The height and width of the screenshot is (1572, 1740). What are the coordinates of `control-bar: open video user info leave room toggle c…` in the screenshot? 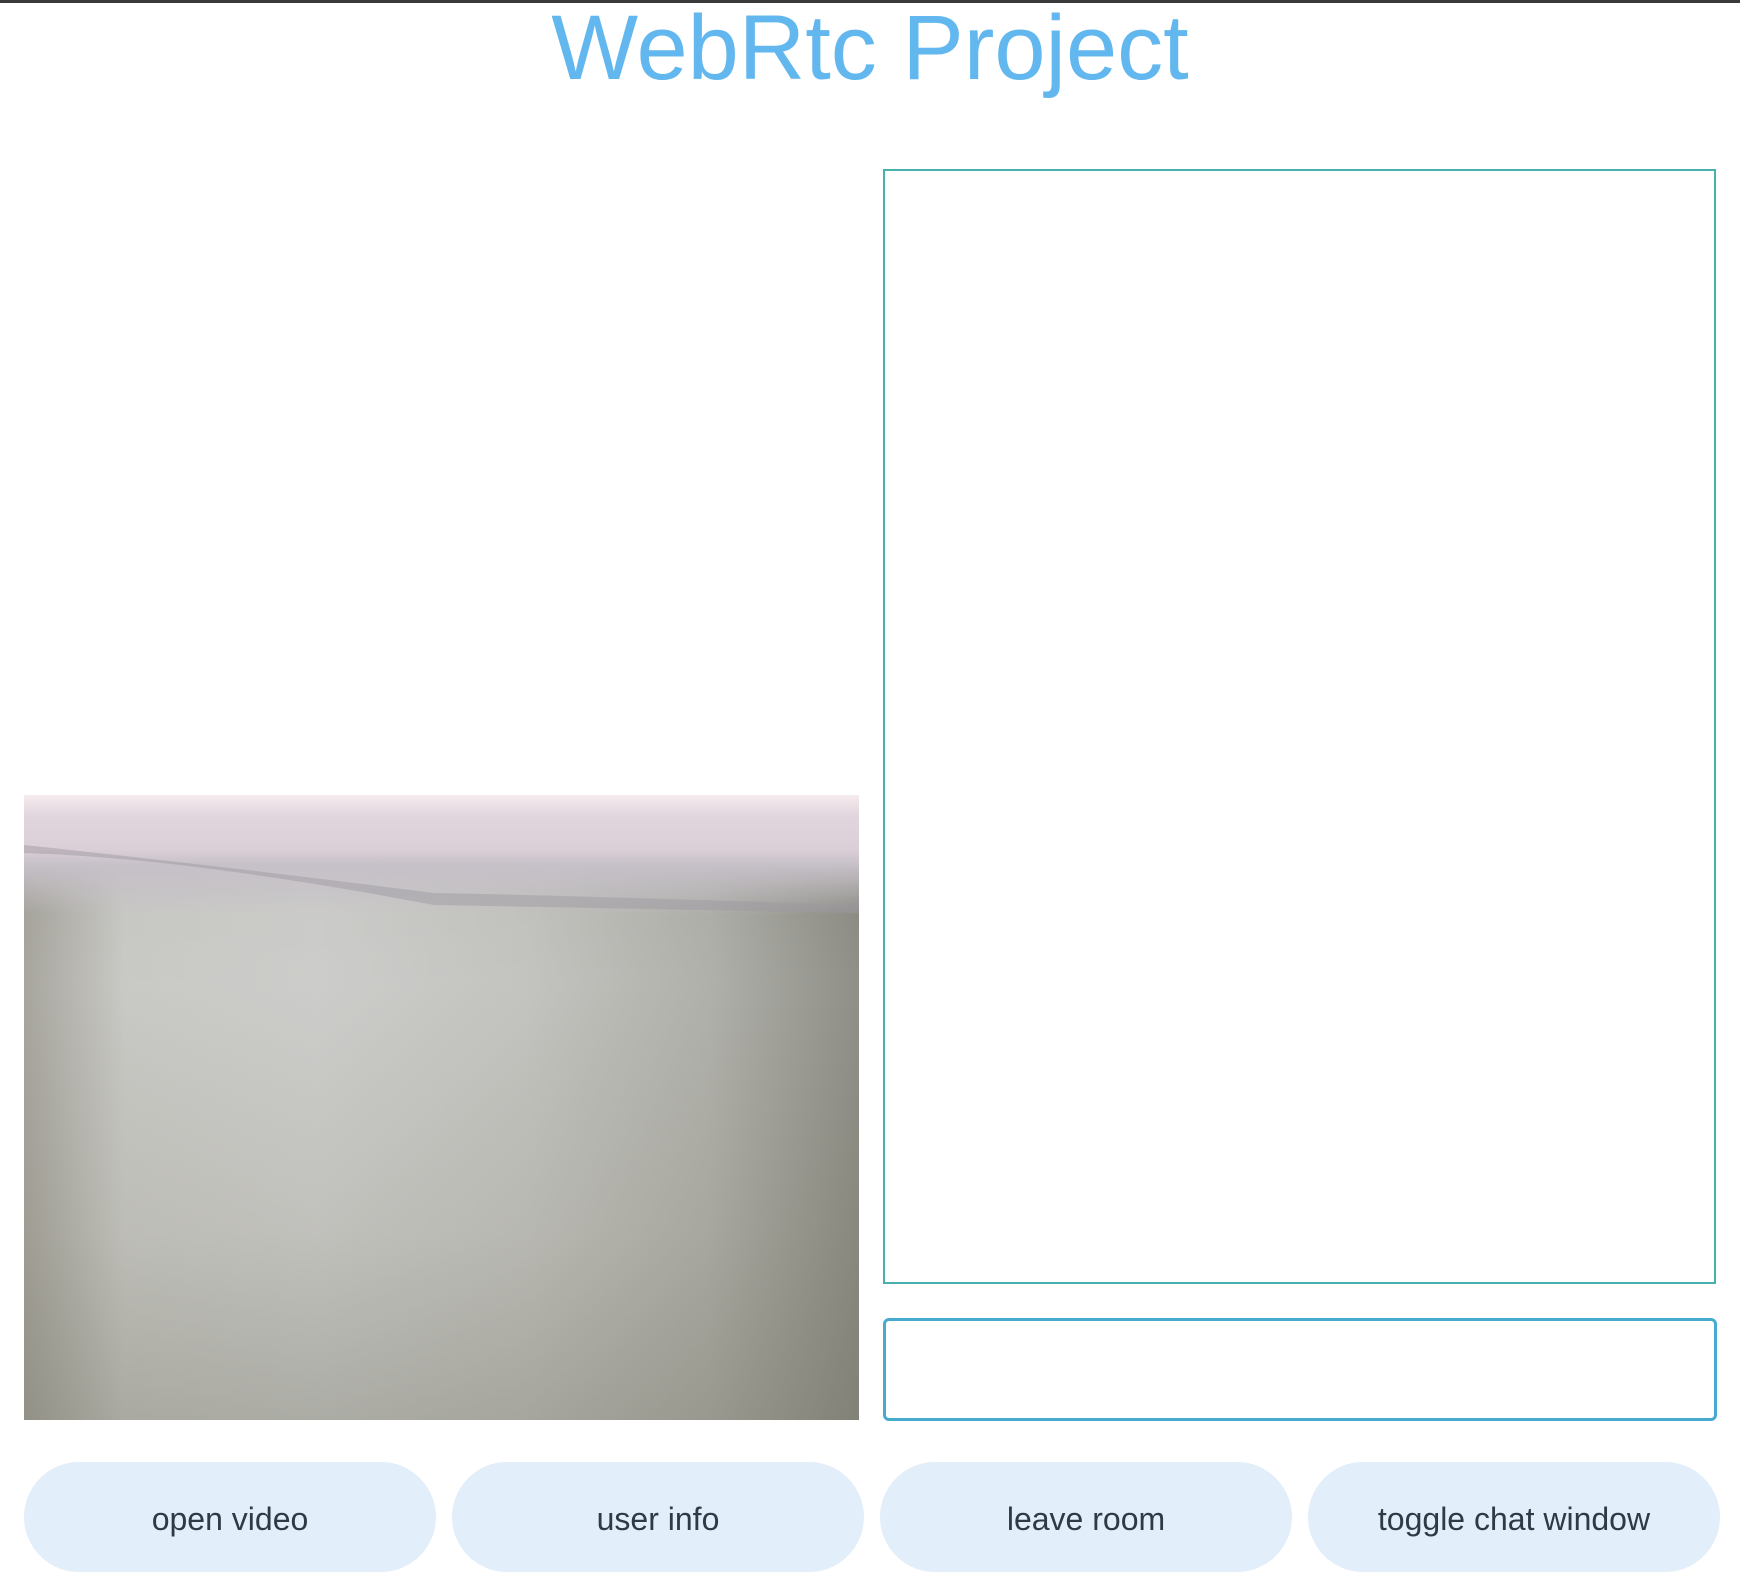 It's located at (870, 1517).